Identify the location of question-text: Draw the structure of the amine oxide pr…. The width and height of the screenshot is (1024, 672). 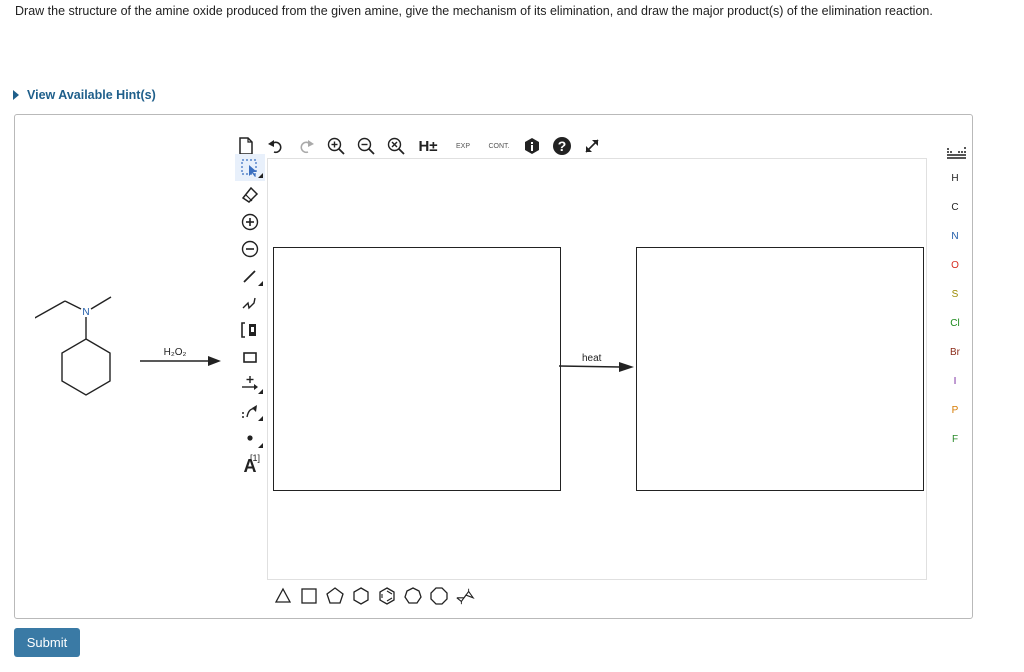
(474, 11).